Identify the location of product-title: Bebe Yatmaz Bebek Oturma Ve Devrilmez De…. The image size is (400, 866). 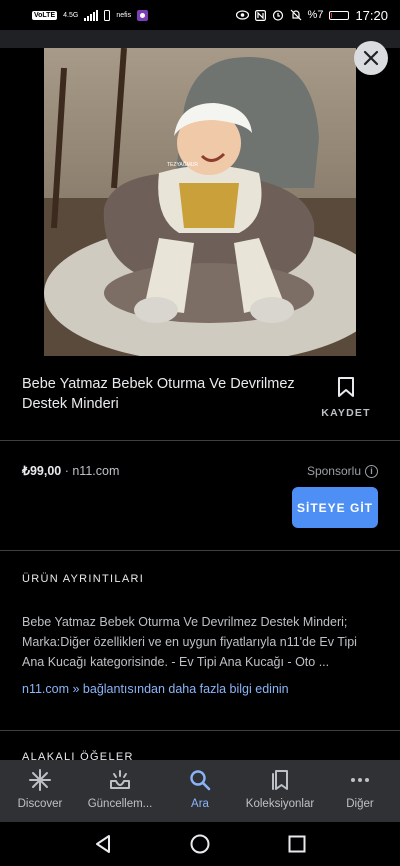
(158, 394).